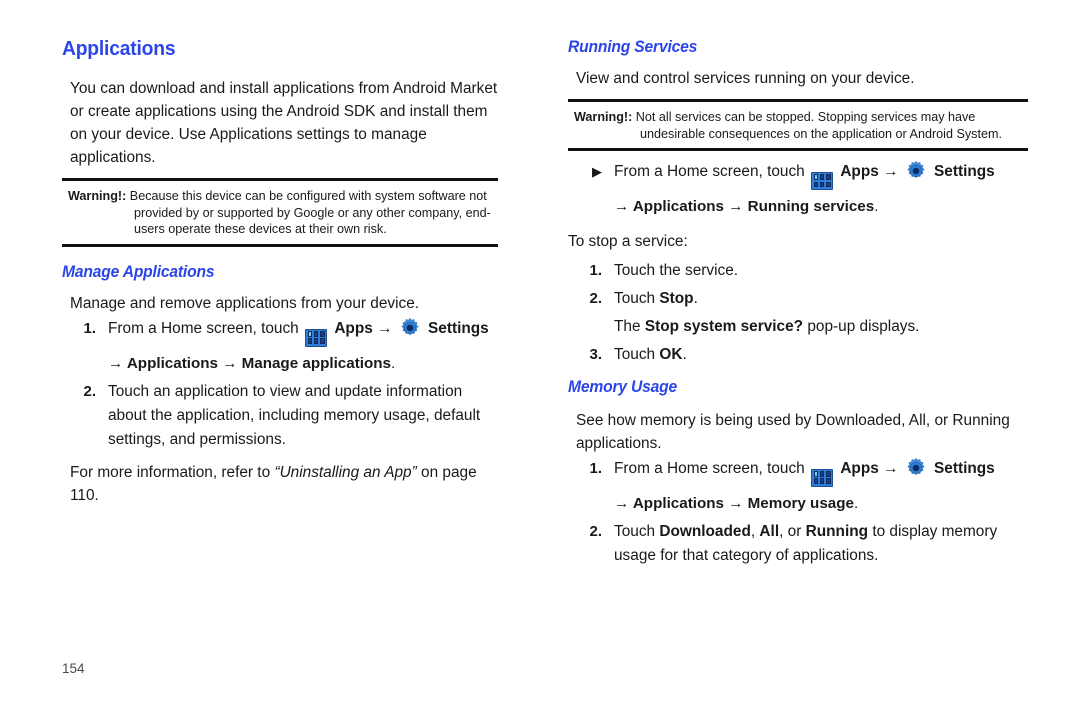 The width and height of the screenshot is (1080, 720). I want to click on popup-note-prefix: The, so click(627, 326).